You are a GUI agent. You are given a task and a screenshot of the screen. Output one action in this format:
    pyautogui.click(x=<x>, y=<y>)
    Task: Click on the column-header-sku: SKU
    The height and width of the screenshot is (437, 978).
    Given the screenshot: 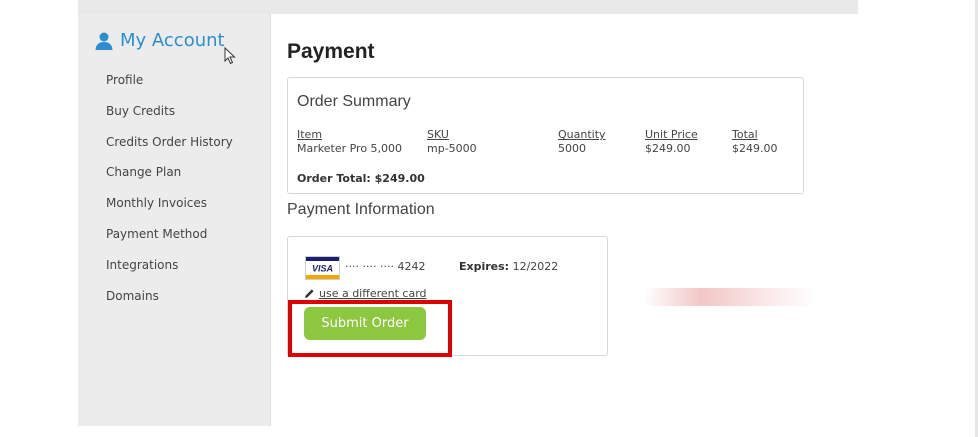 What is the action you would take?
    pyautogui.click(x=438, y=134)
    